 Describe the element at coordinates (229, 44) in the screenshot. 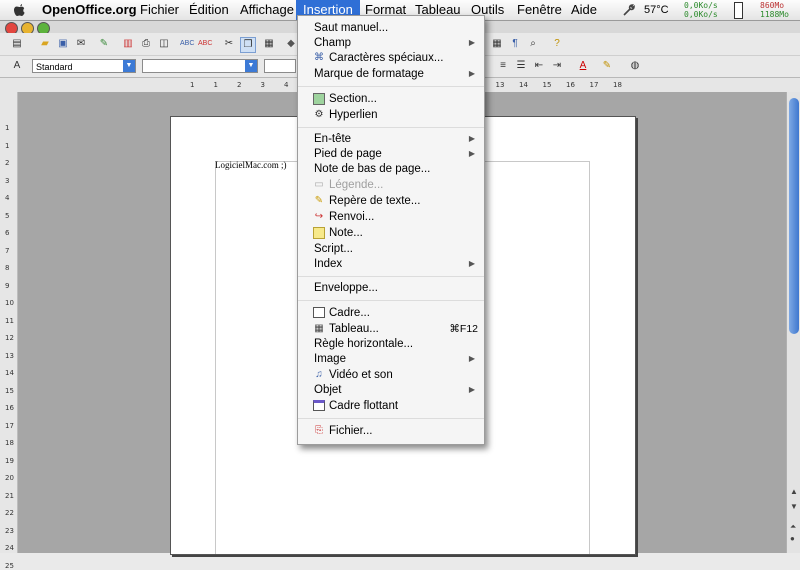

I see `cut-icon: ✂` at that location.